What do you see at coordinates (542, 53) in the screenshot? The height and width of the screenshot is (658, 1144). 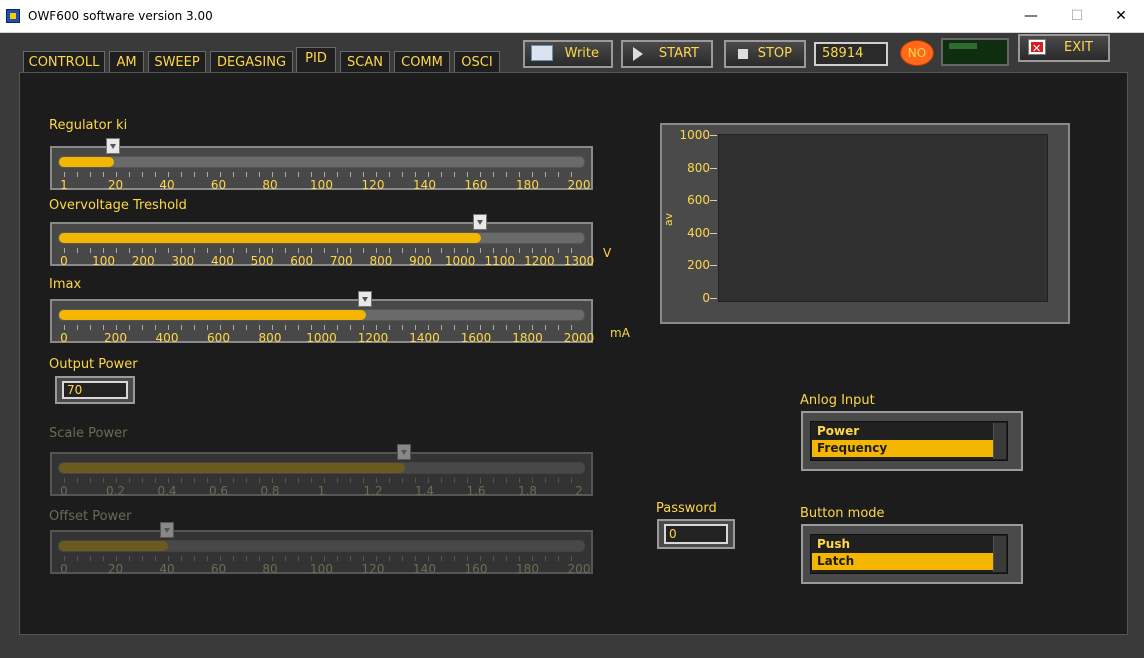 I see `write-icon` at bounding box center [542, 53].